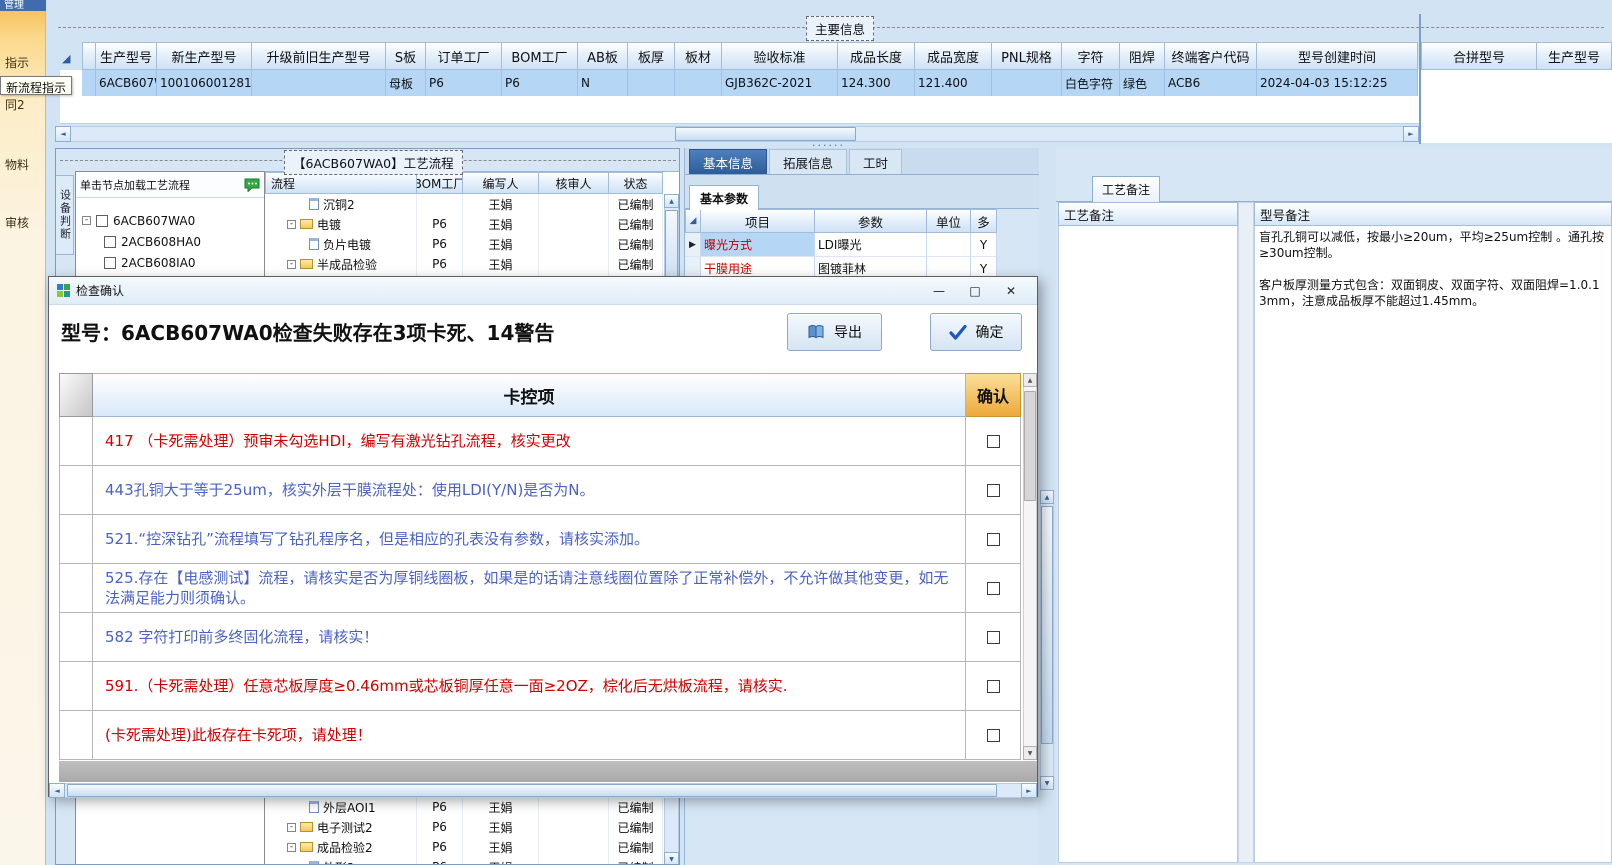 The height and width of the screenshot is (865, 1612). What do you see at coordinates (25, 104) in the screenshot?
I see `sidebar-item-1: 同2` at bounding box center [25, 104].